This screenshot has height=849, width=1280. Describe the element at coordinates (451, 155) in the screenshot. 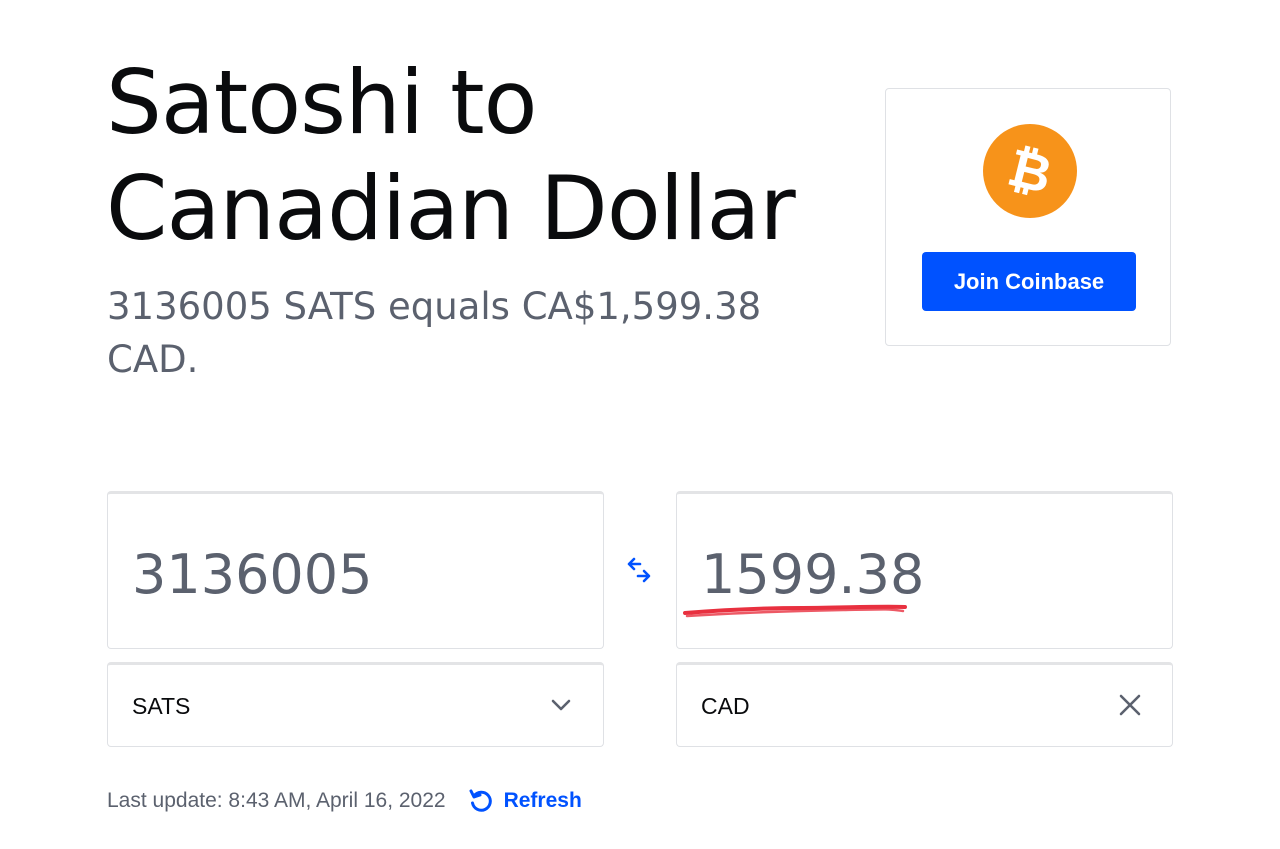

I see `page-title: Satoshi to Canadian Dollar` at that location.